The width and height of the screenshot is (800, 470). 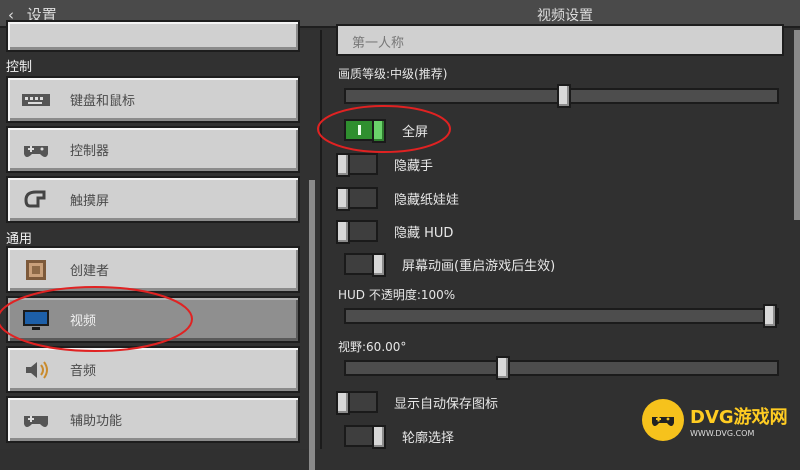 What do you see at coordinates (153, 149) in the screenshot?
I see `sidebar-item-controller: 控制器` at bounding box center [153, 149].